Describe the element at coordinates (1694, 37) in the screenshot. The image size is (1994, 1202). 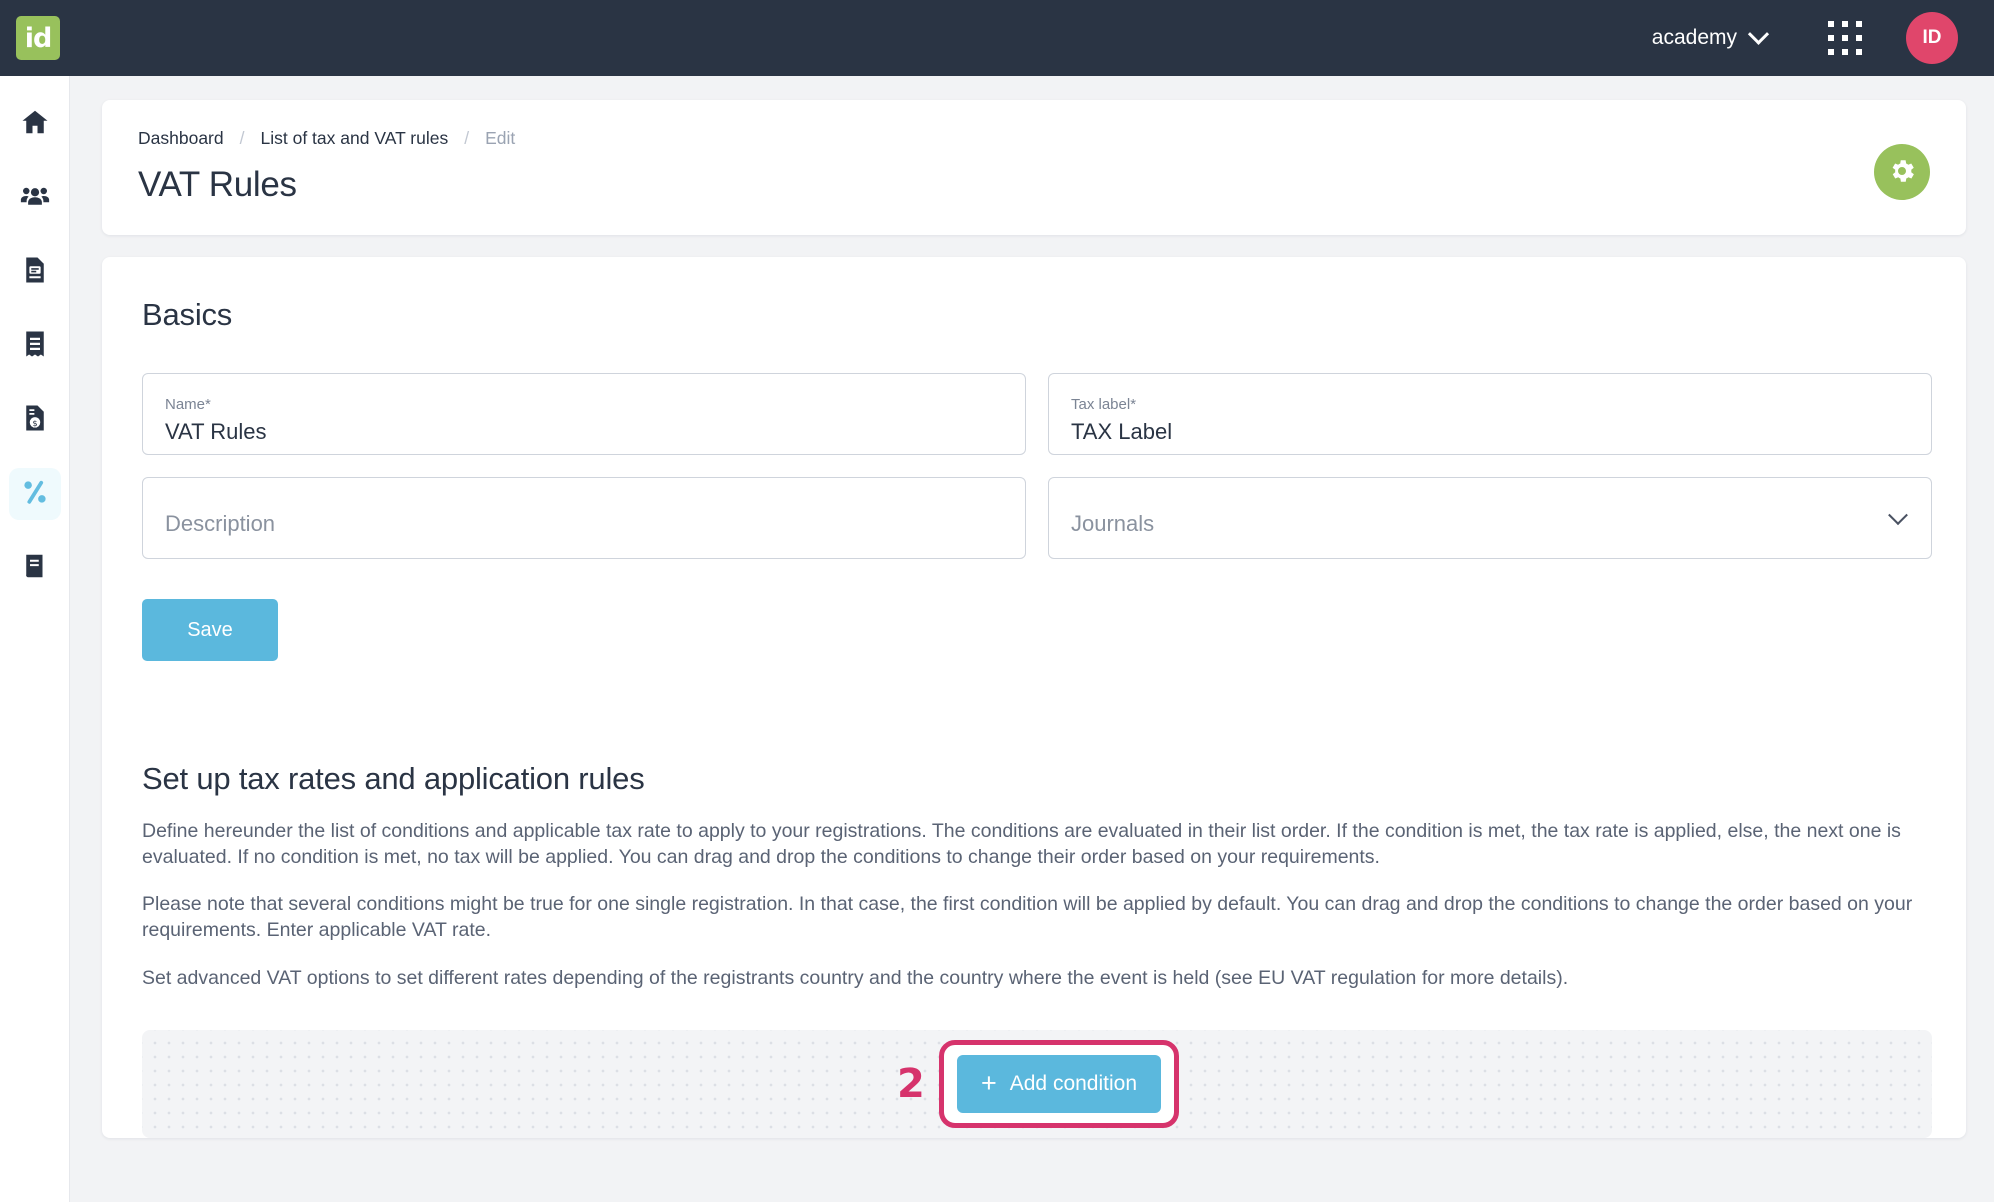
I see `organization-name: academy` at that location.